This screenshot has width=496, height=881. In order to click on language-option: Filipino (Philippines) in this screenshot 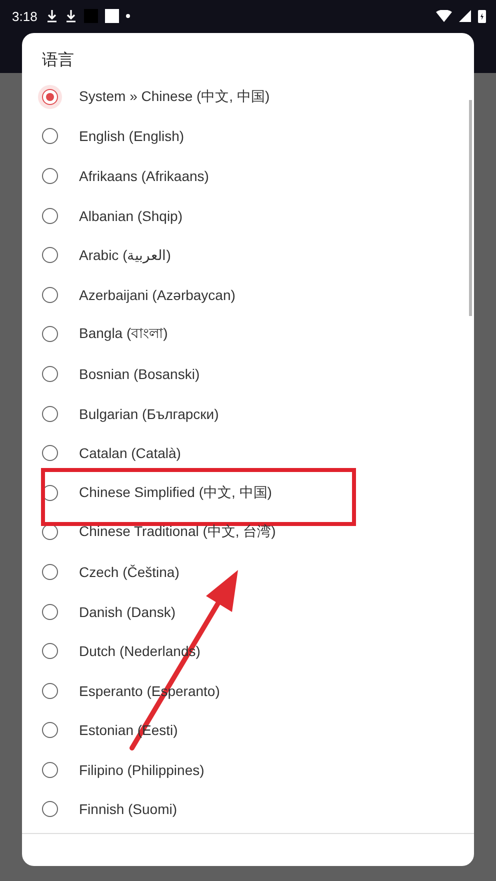, I will do `click(248, 770)`.